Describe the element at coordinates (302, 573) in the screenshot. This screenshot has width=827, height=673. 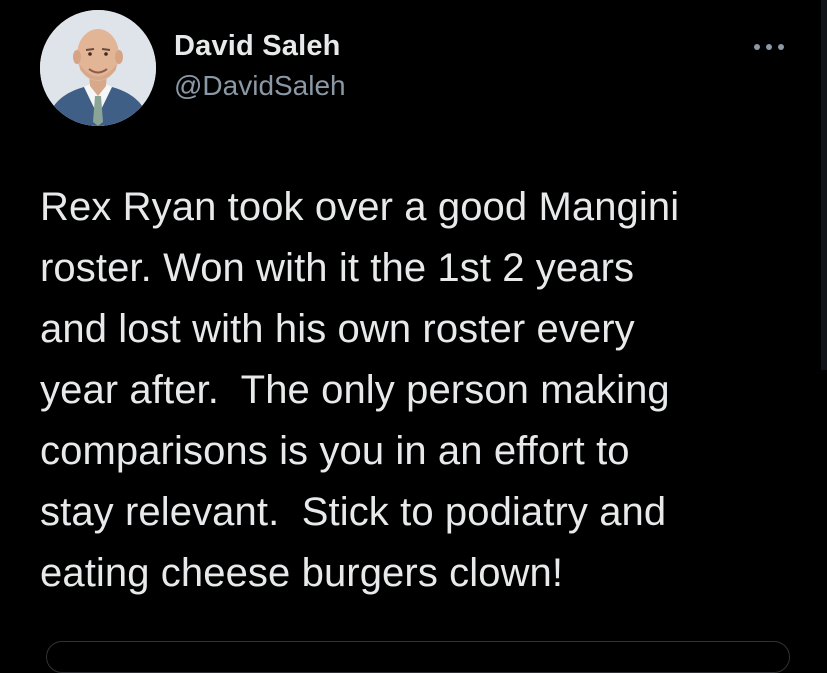
I see `tweet-text-line: eating cheese burgers clown!` at that location.